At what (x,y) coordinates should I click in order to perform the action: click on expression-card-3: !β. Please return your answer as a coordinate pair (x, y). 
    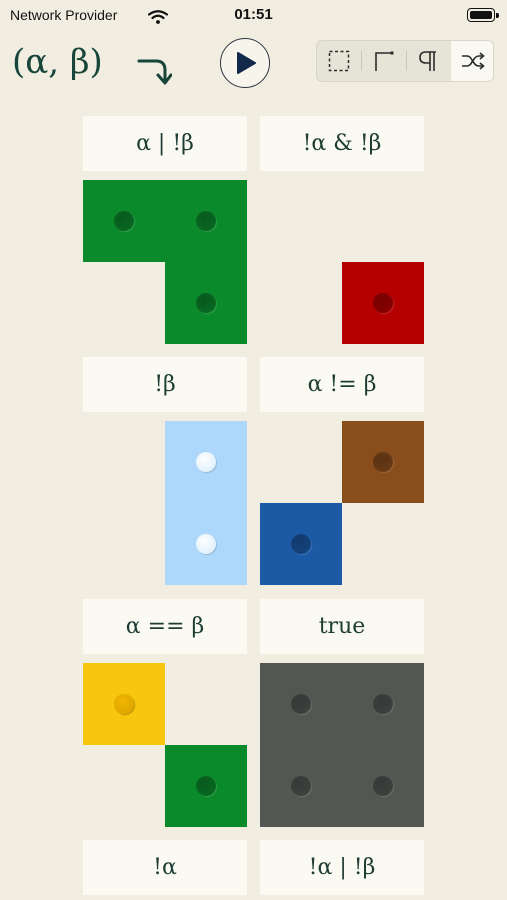
    Looking at the image, I should click on (165, 384).